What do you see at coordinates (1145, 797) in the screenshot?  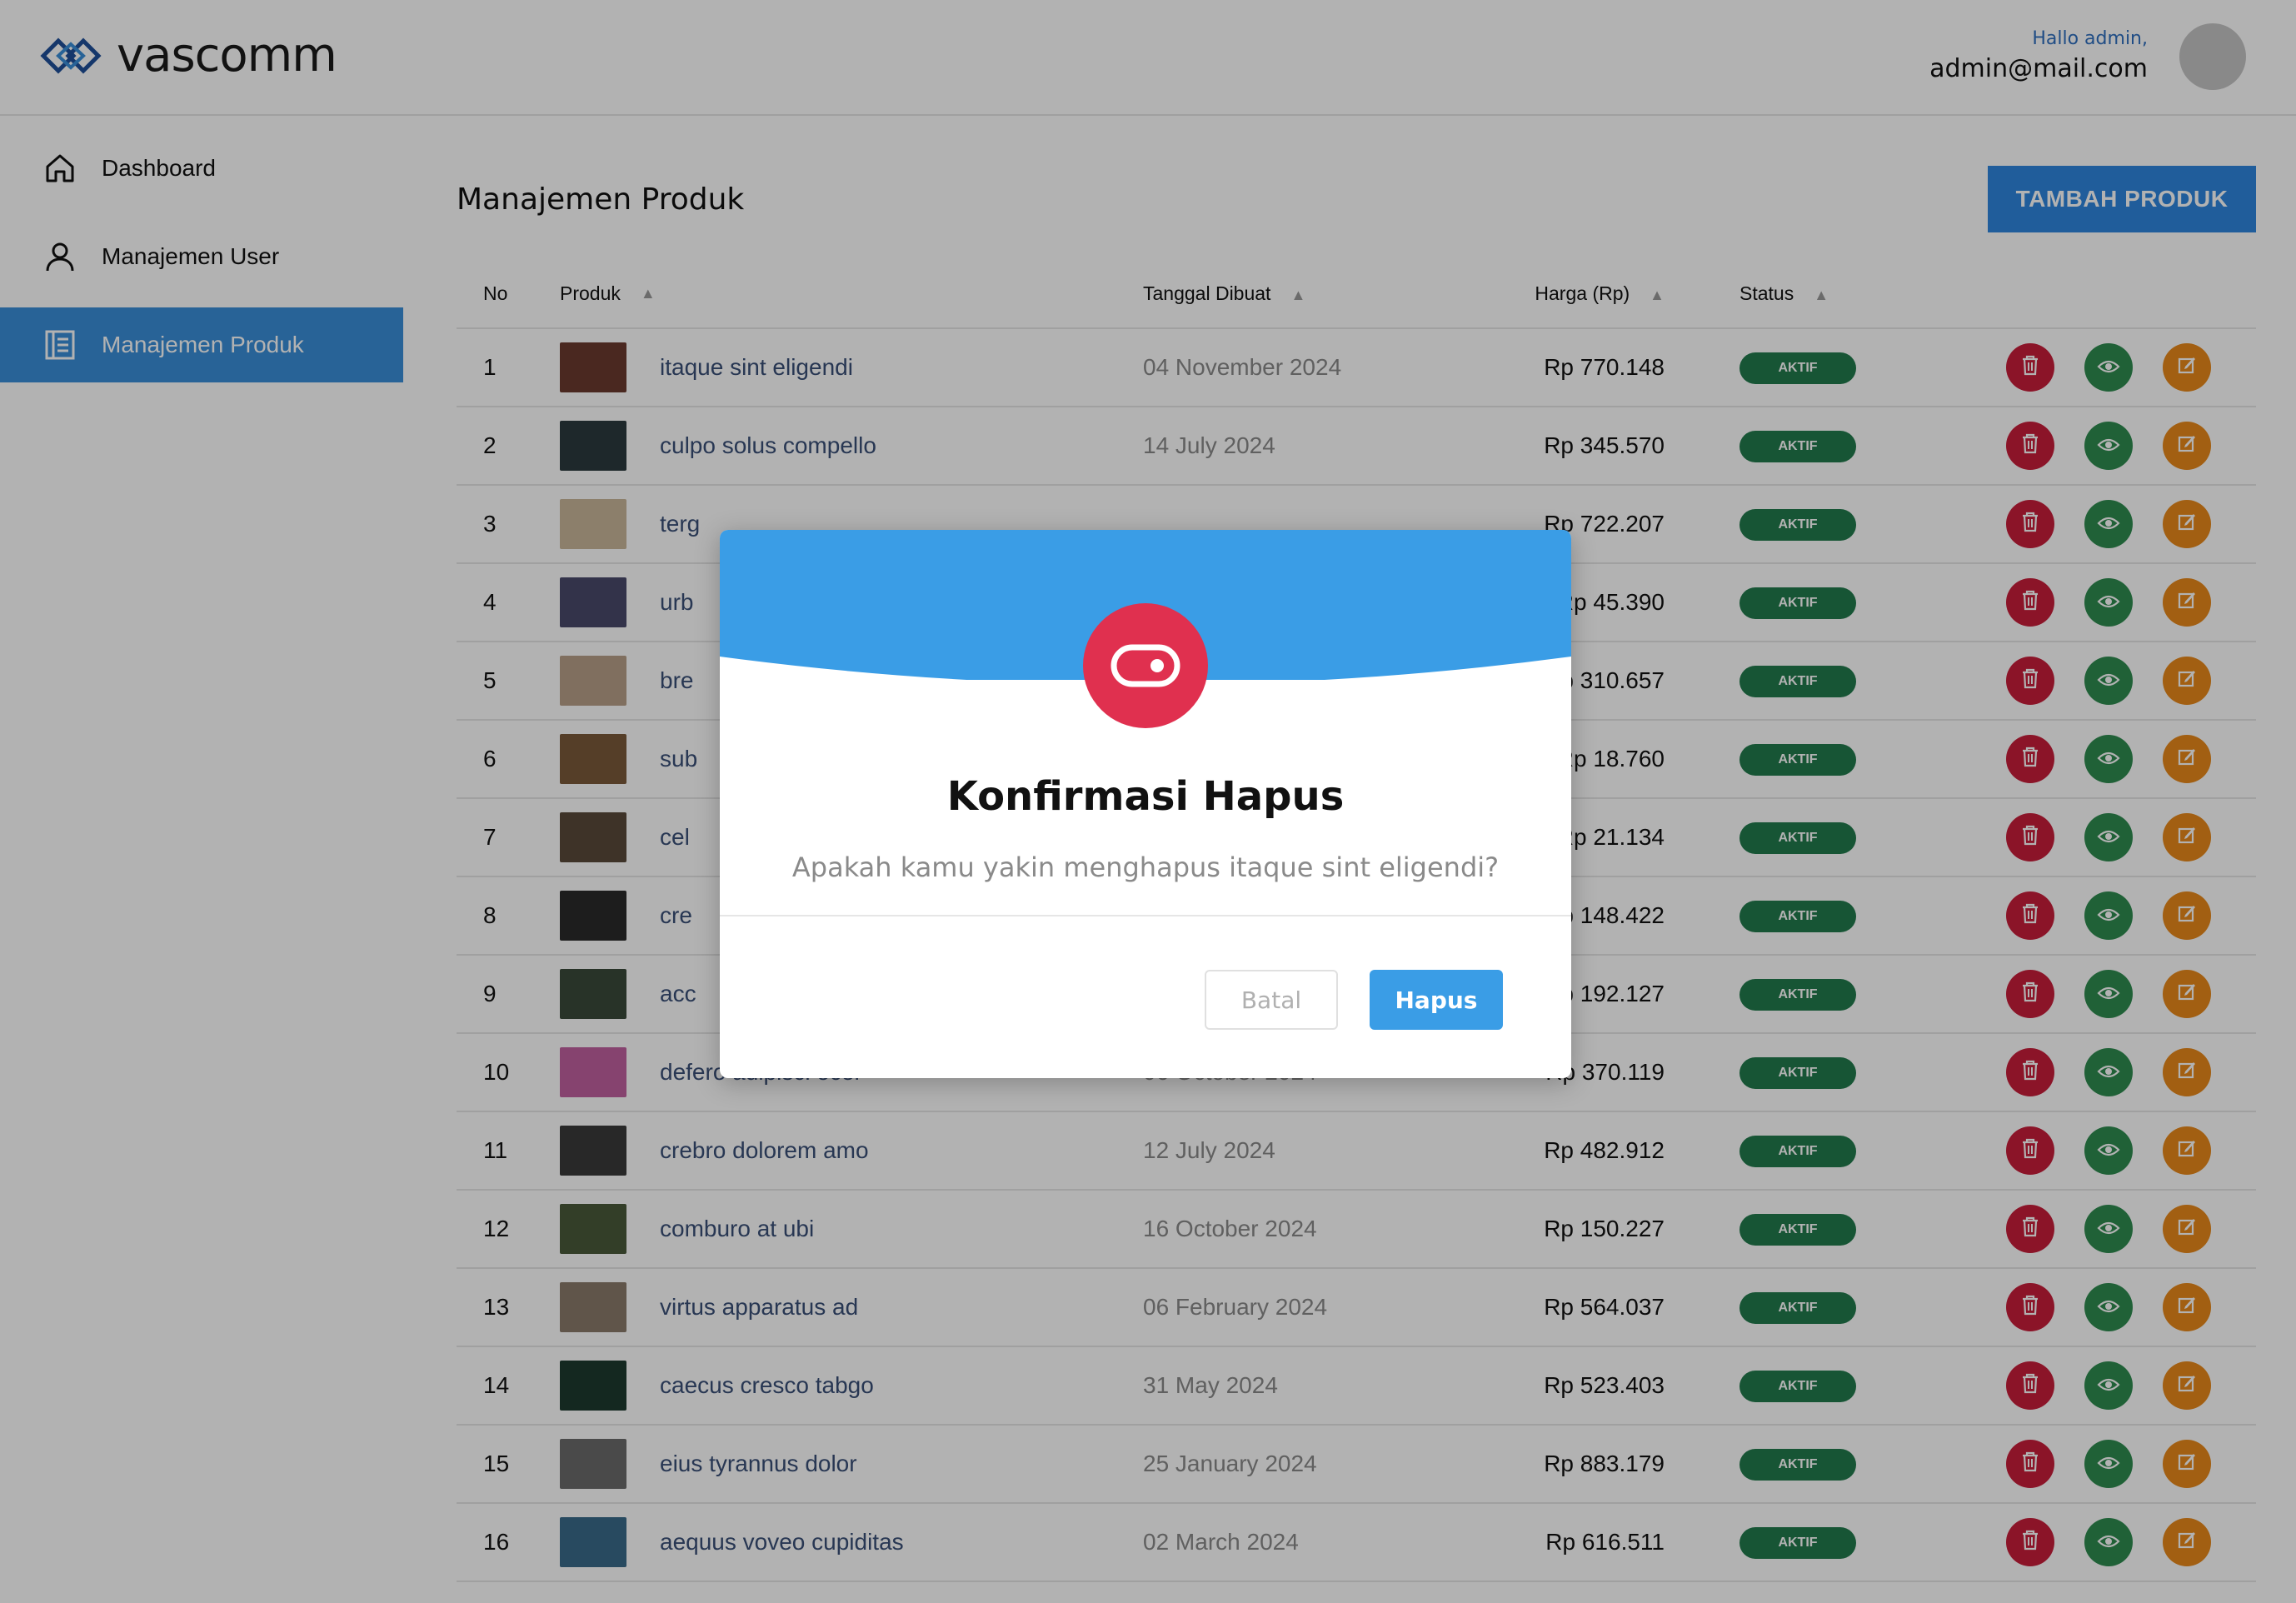 I see `modal-title: Konfirmasi Hapus` at bounding box center [1145, 797].